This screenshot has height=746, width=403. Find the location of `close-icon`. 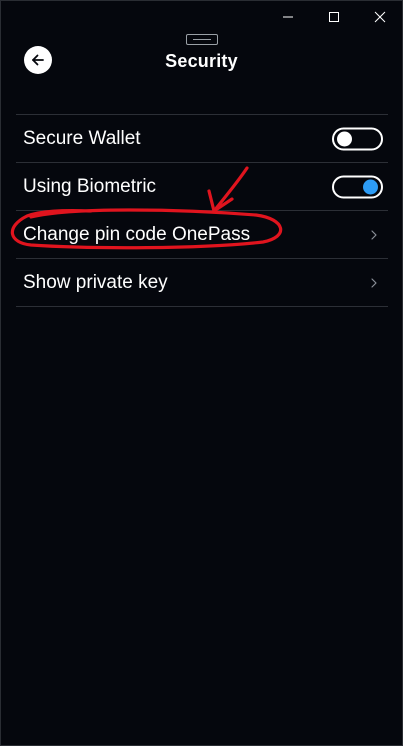

close-icon is located at coordinates (380, 17).